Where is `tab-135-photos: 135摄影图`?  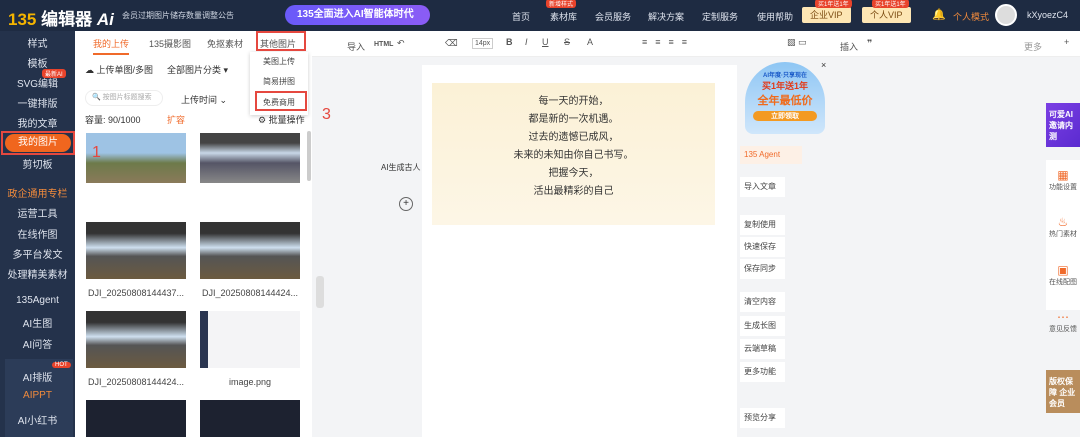
tab-135-photos: 135摄影图 is located at coordinates (170, 43).